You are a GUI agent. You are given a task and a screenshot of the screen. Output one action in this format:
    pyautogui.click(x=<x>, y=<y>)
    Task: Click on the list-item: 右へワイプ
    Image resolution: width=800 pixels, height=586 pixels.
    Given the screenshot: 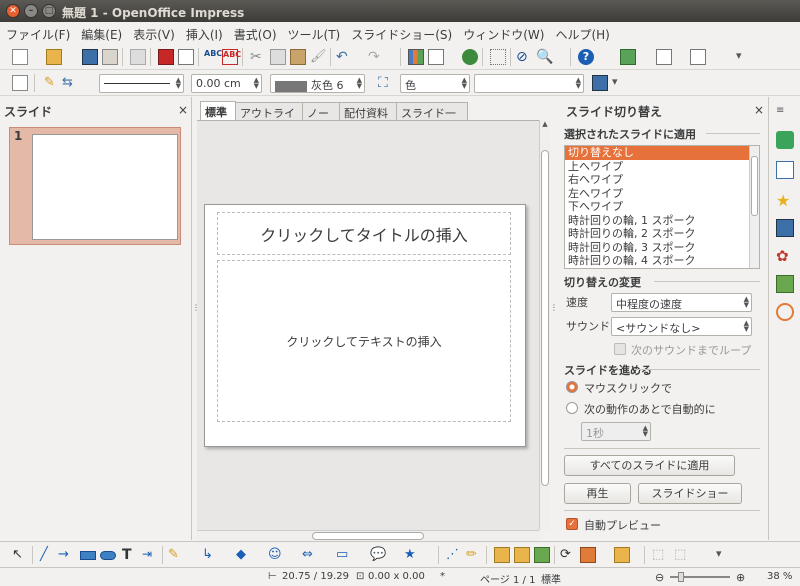 What is the action you would take?
    pyautogui.click(x=662, y=180)
    